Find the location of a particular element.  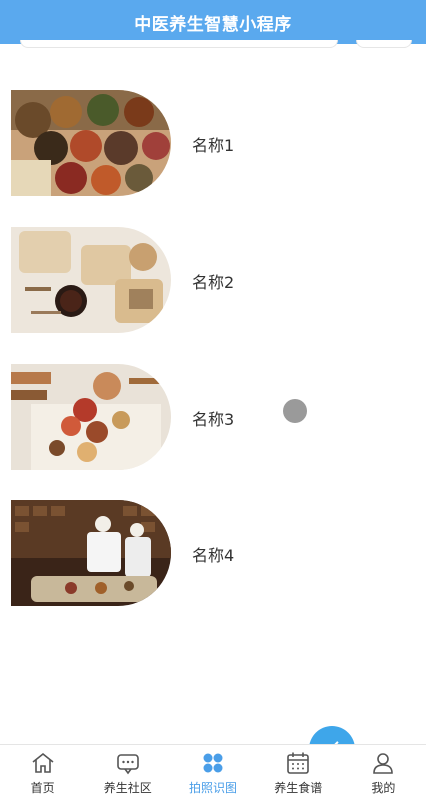

list-item: 名称1 is located at coordinates (213, 144).